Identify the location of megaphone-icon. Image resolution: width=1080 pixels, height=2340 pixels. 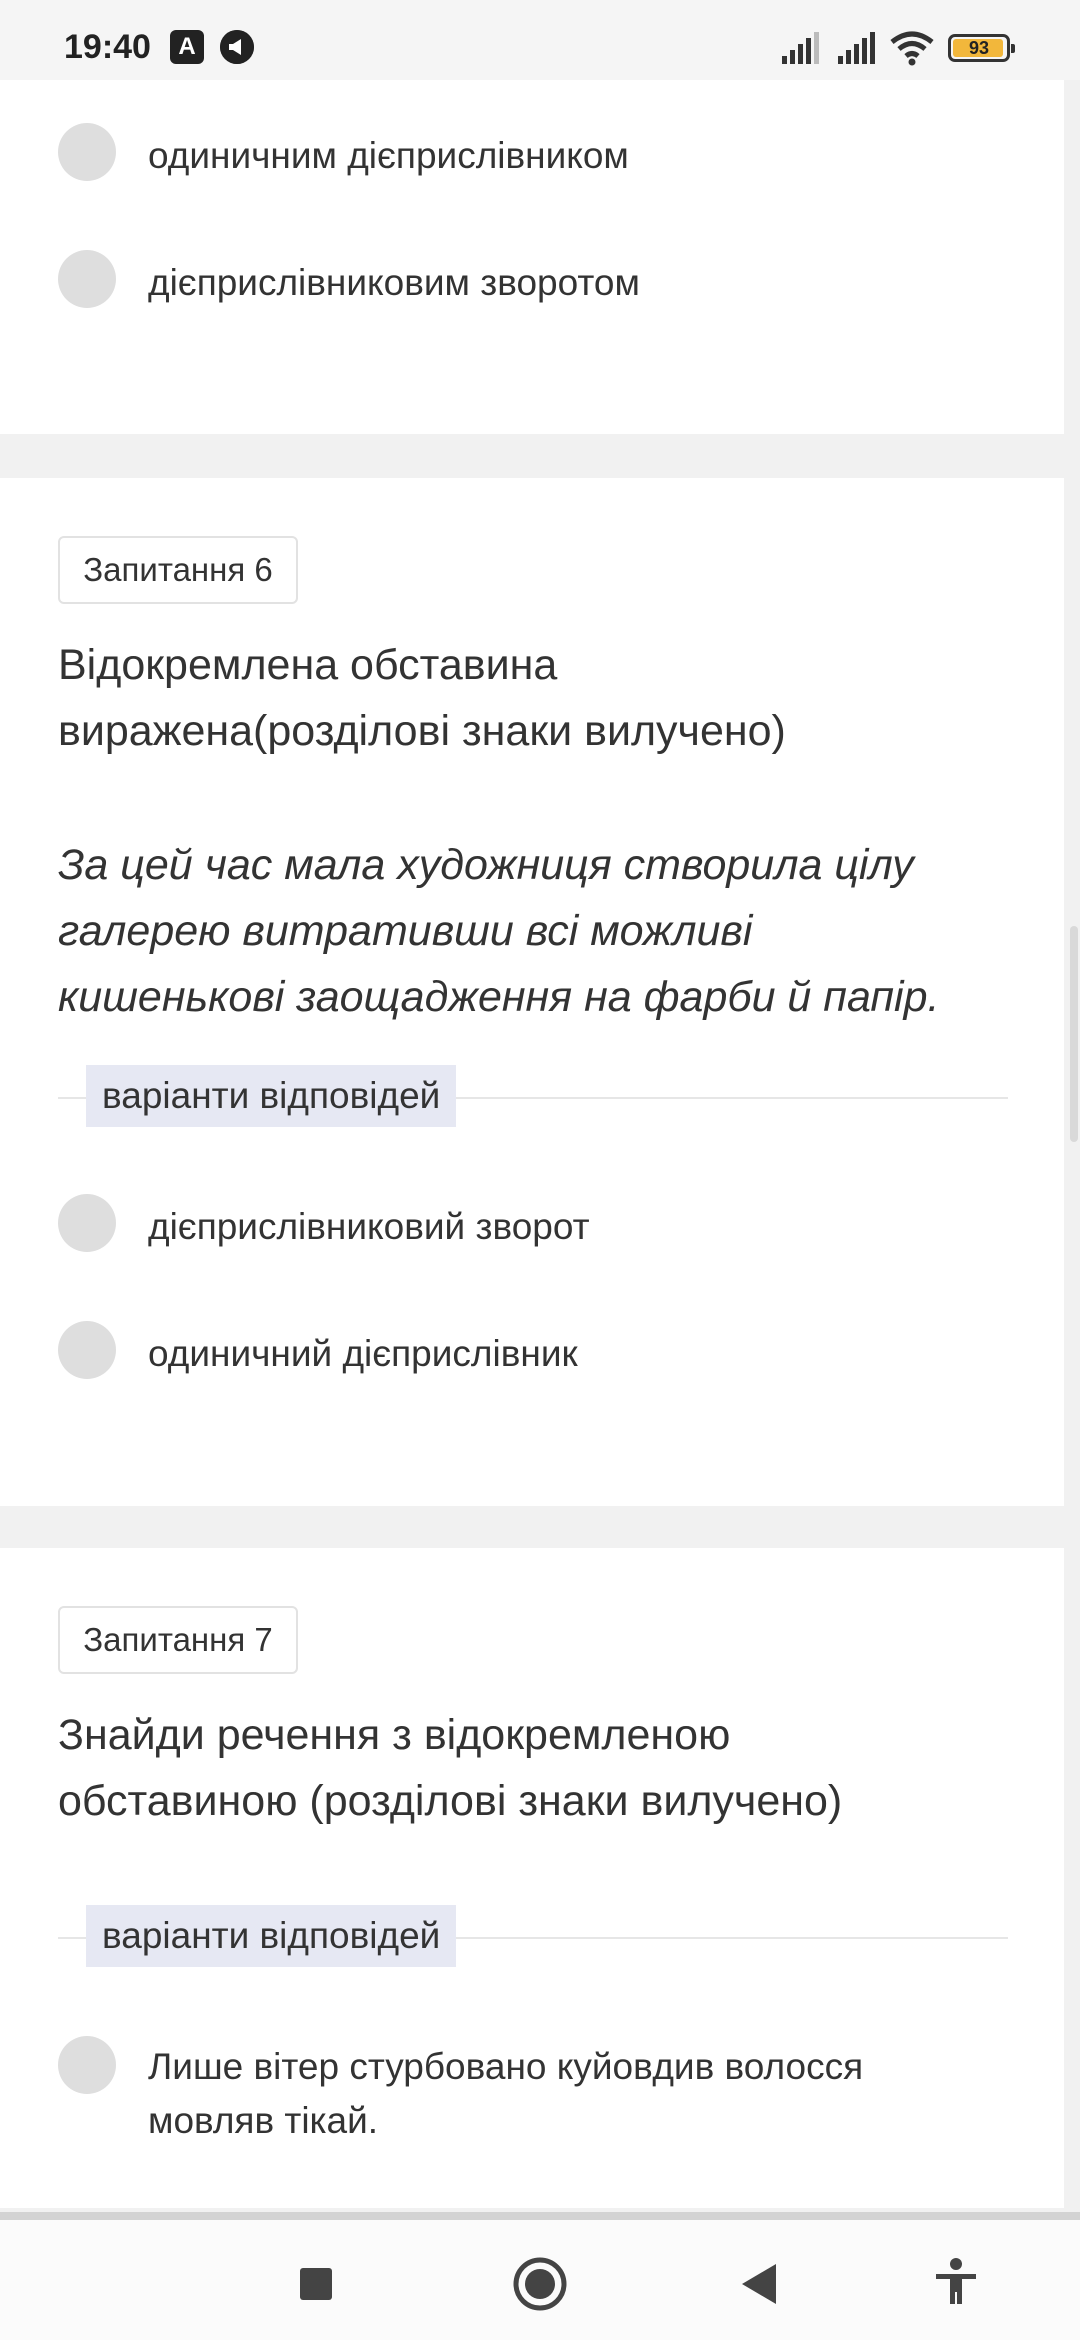
(237, 47).